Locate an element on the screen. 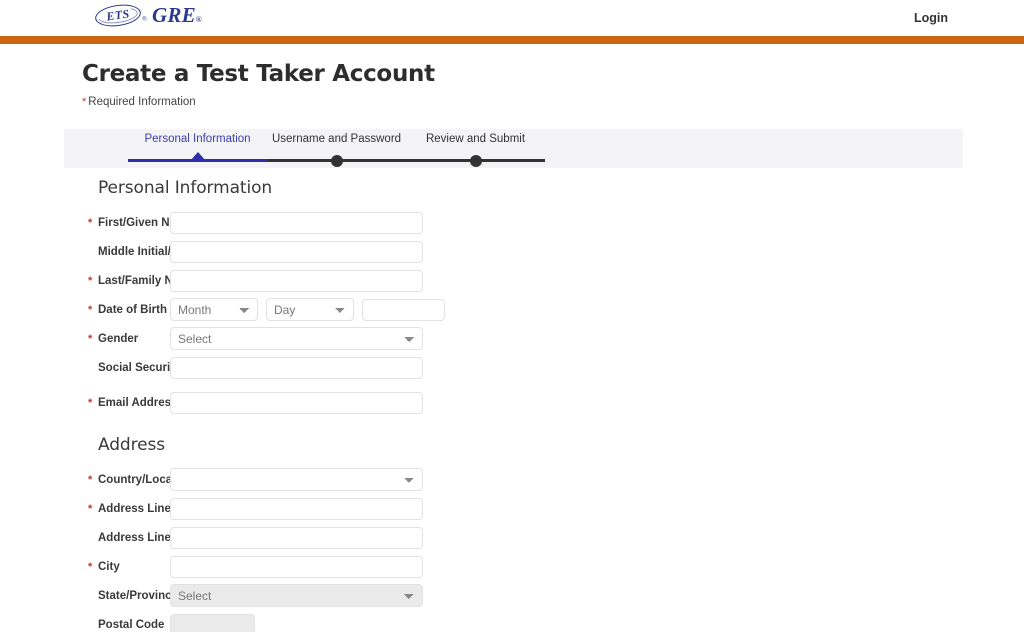 Image resolution: width=1024 pixels, height=632 pixels. address-line-2-input is located at coordinates (296, 537).